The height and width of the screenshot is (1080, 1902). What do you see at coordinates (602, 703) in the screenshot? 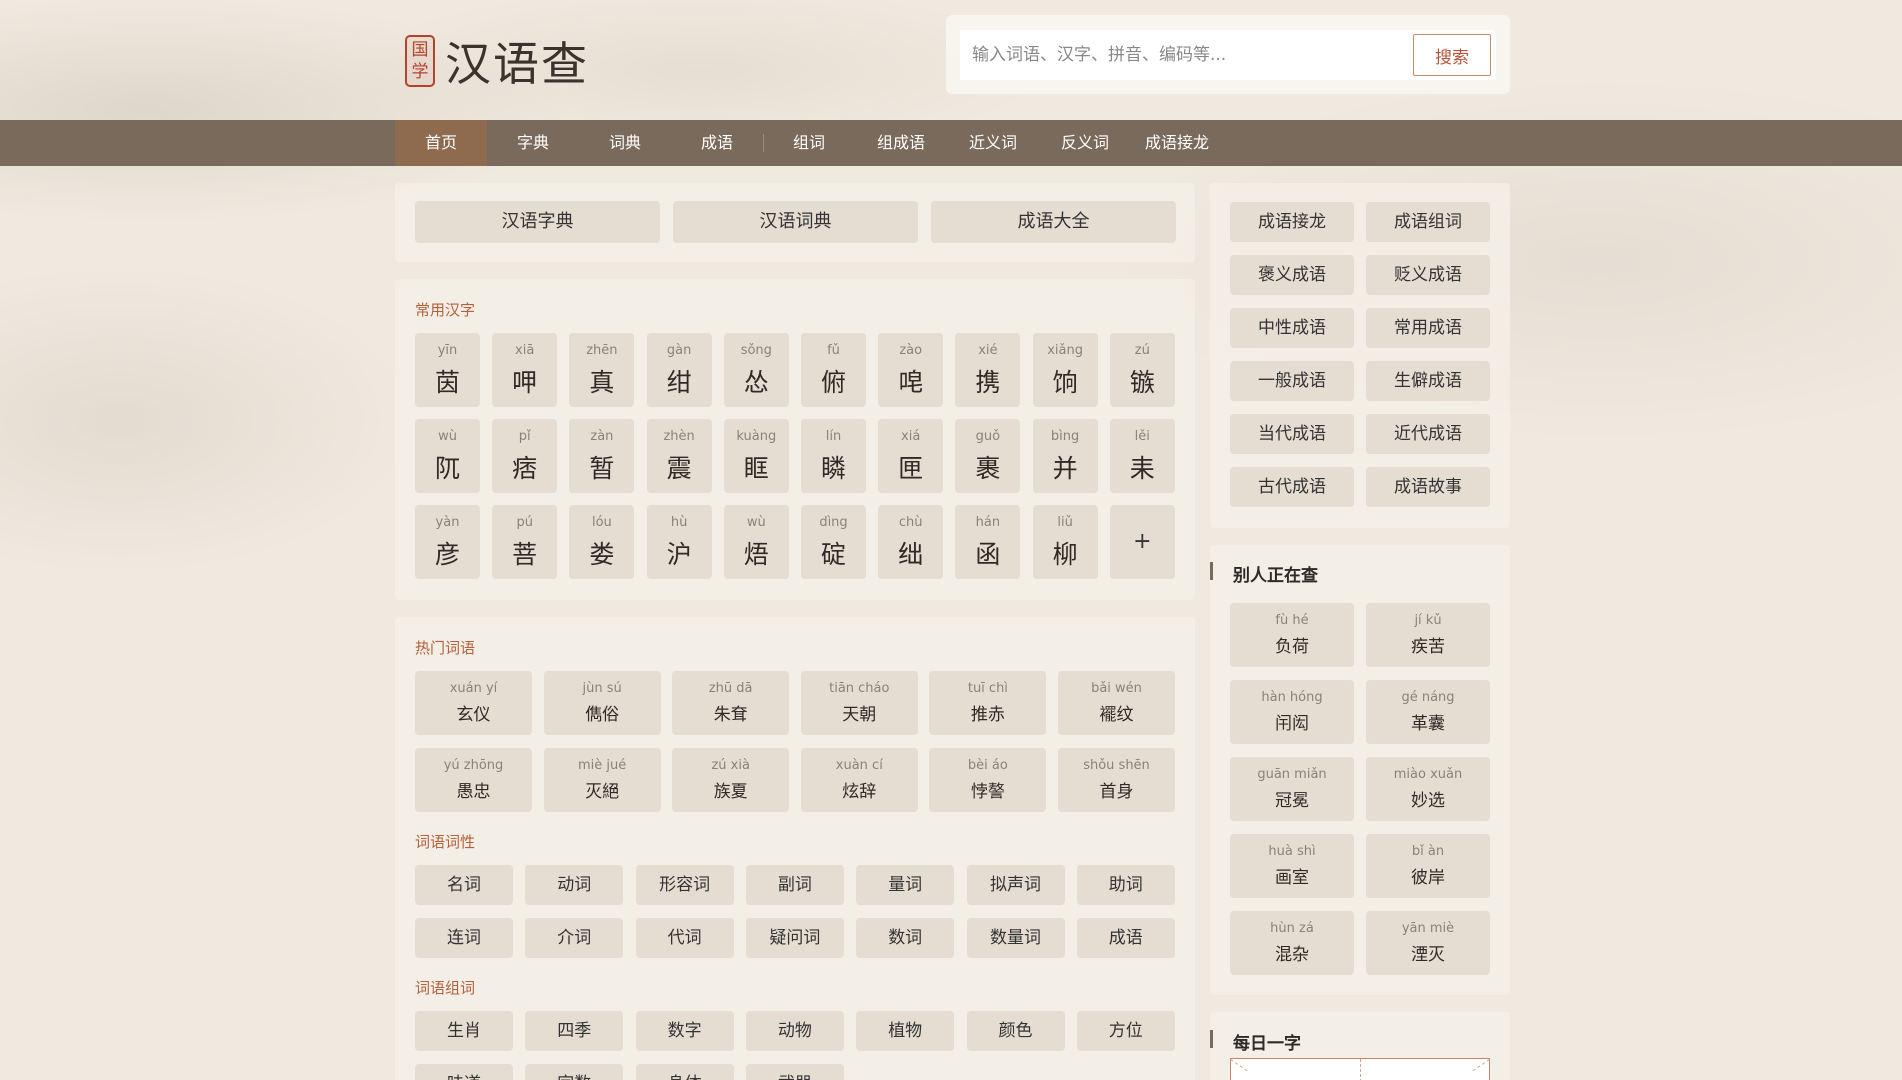
I see `hot-word-card: jùn sú 儁俗` at bounding box center [602, 703].